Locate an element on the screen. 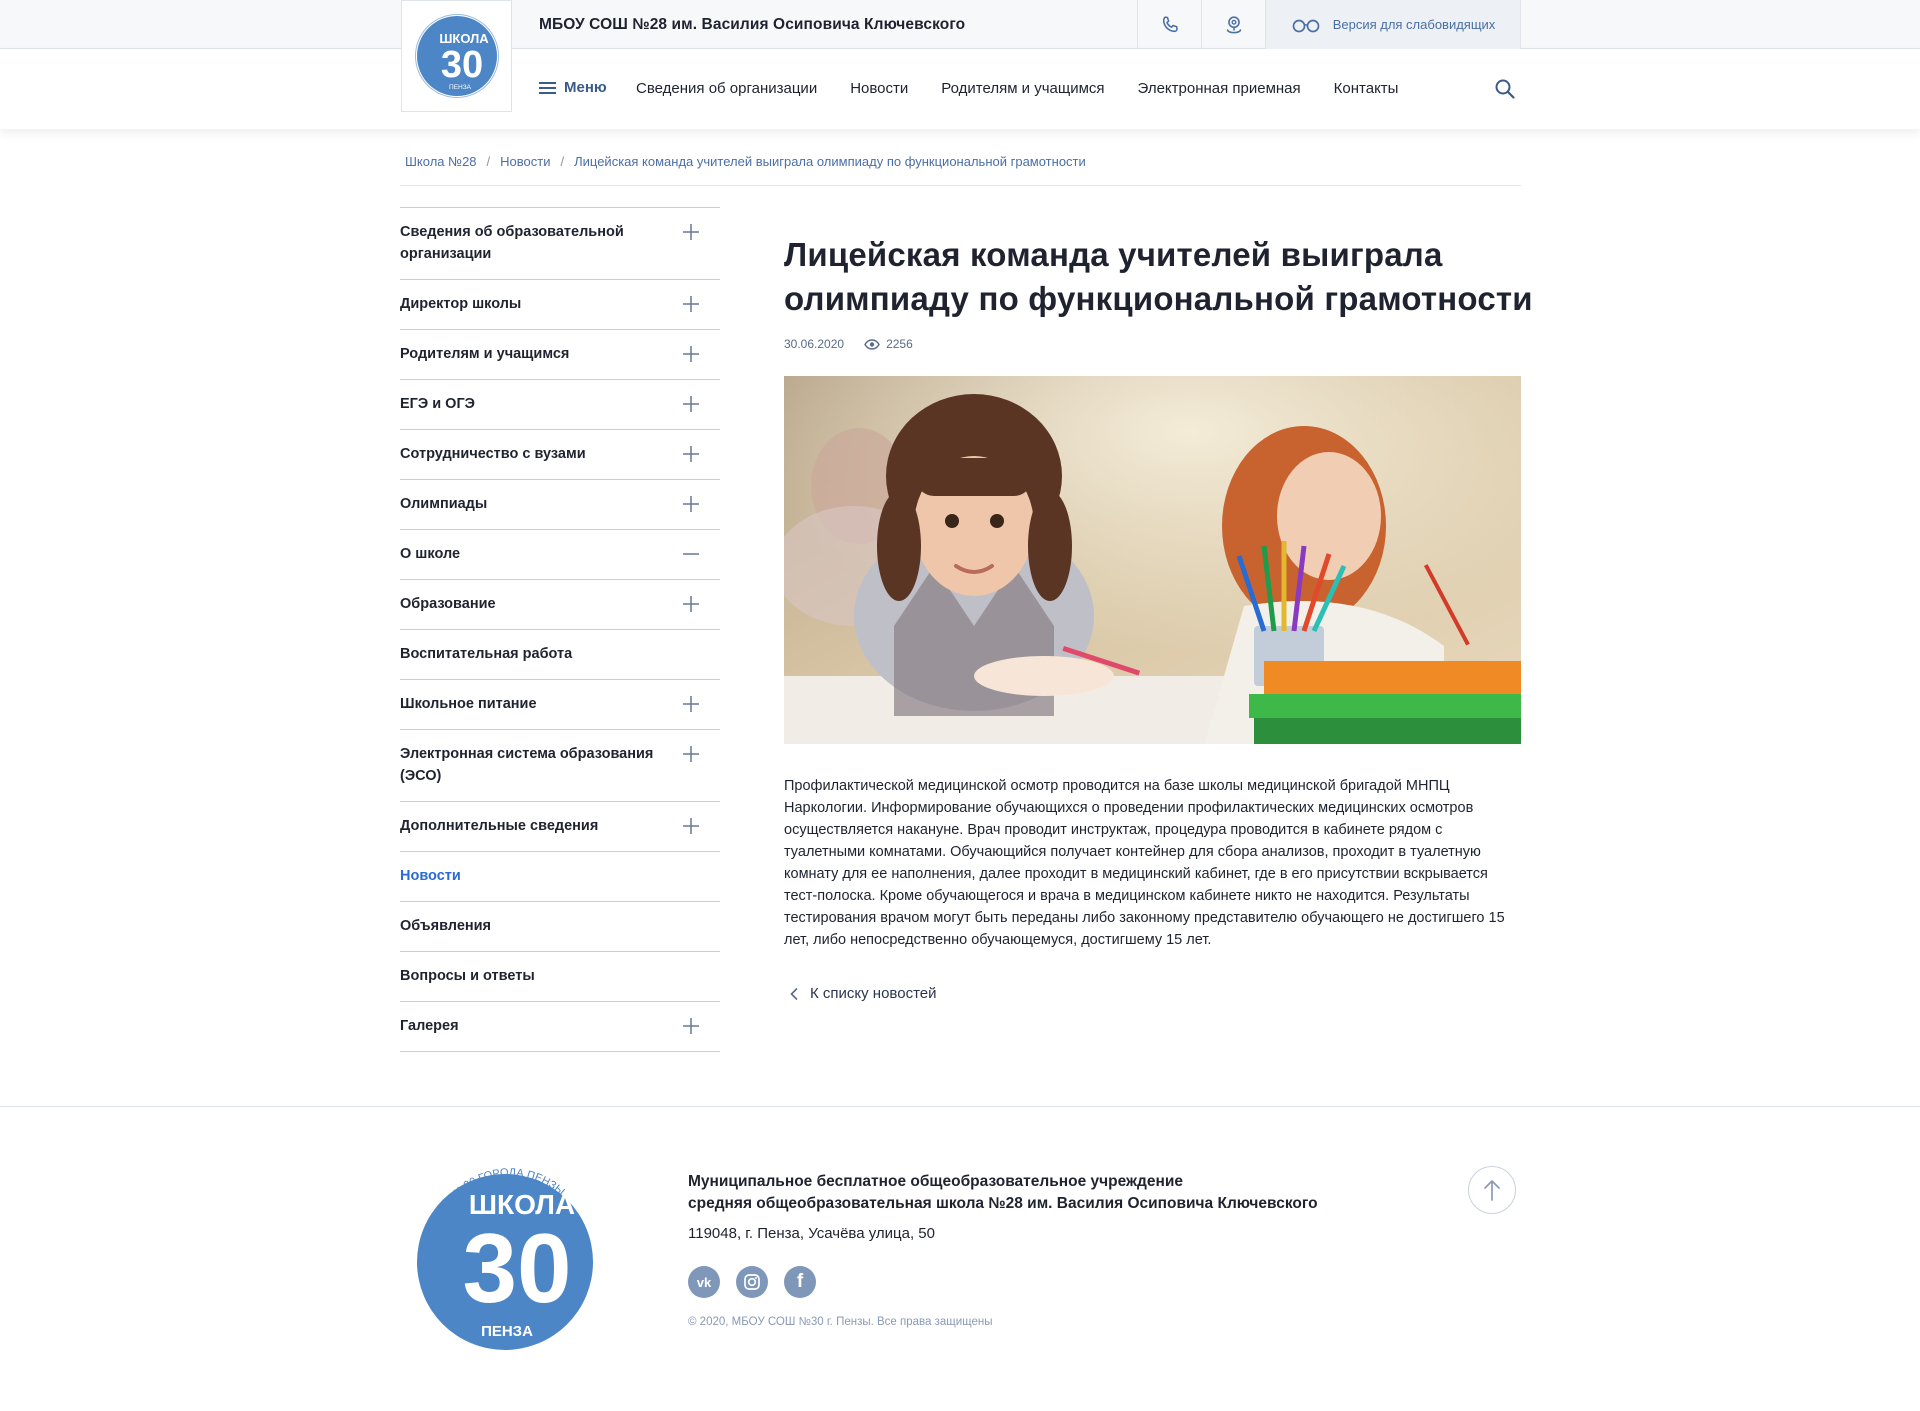 The height and width of the screenshot is (1411, 1920). sidebar-item-label: Воспитательная работа is located at coordinates (486, 654).